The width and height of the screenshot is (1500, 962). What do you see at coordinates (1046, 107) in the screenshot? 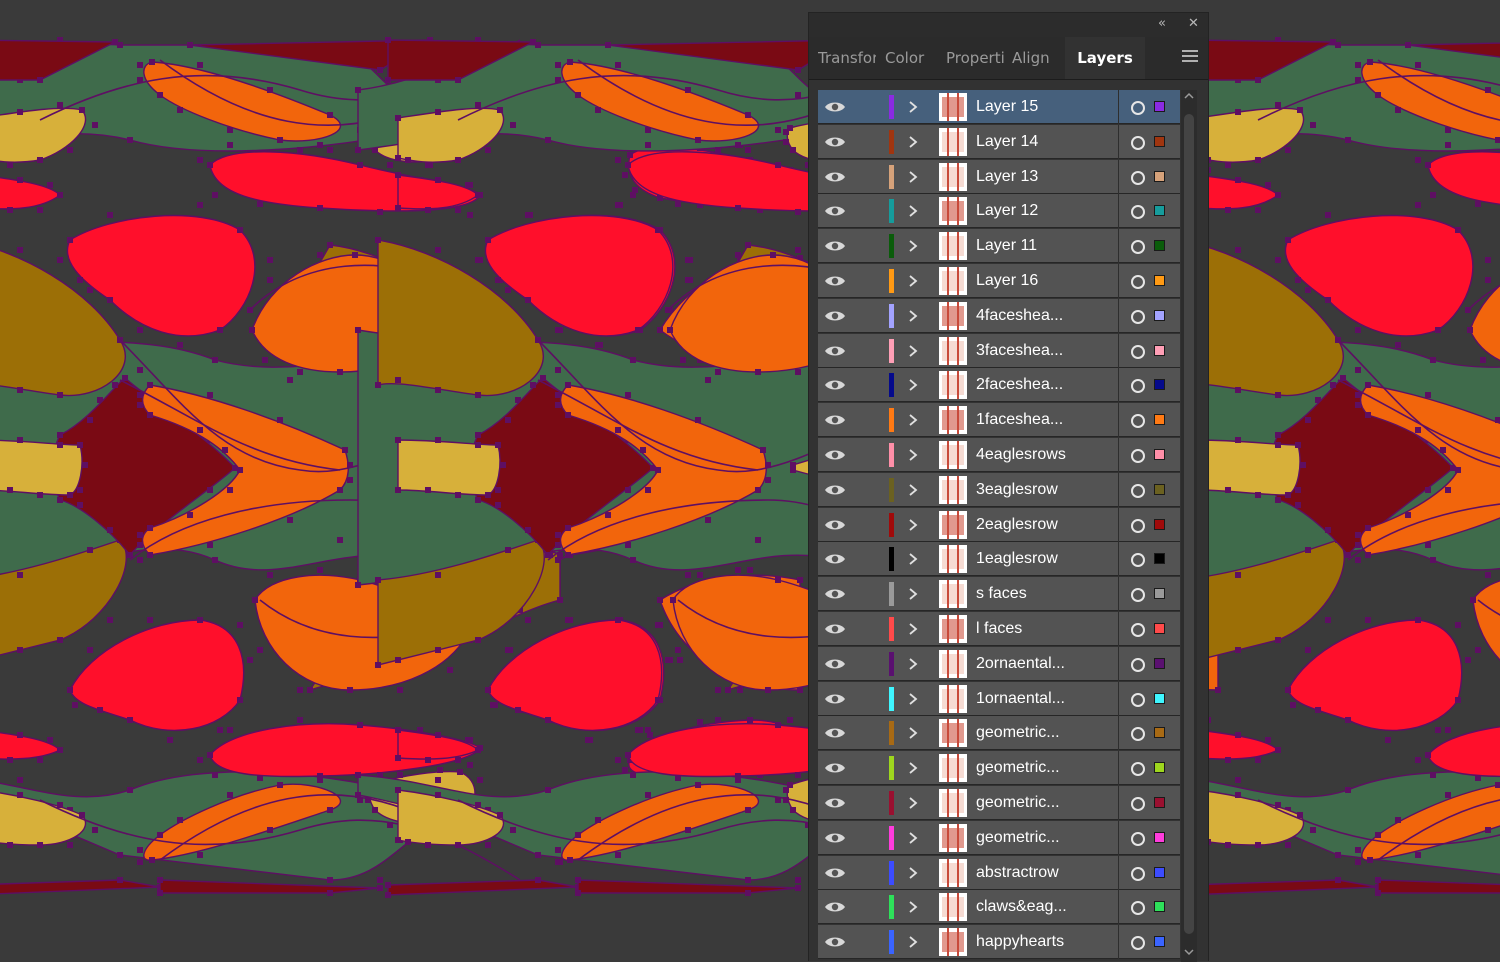
I see `layer-name: Layer 15` at bounding box center [1046, 107].